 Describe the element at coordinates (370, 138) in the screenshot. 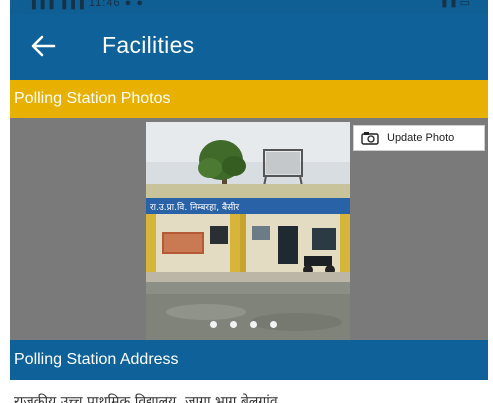

I see `camera-icon` at that location.